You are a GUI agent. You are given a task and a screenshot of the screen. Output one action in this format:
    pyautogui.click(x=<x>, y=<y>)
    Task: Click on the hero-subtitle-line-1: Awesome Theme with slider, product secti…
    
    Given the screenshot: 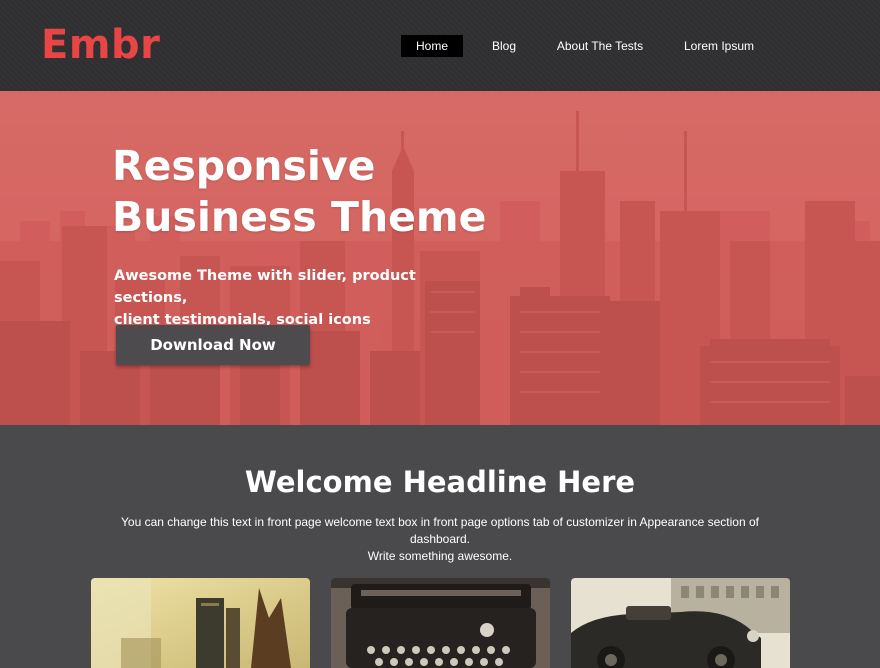 What is the action you would take?
    pyautogui.click(x=265, y=287)
    